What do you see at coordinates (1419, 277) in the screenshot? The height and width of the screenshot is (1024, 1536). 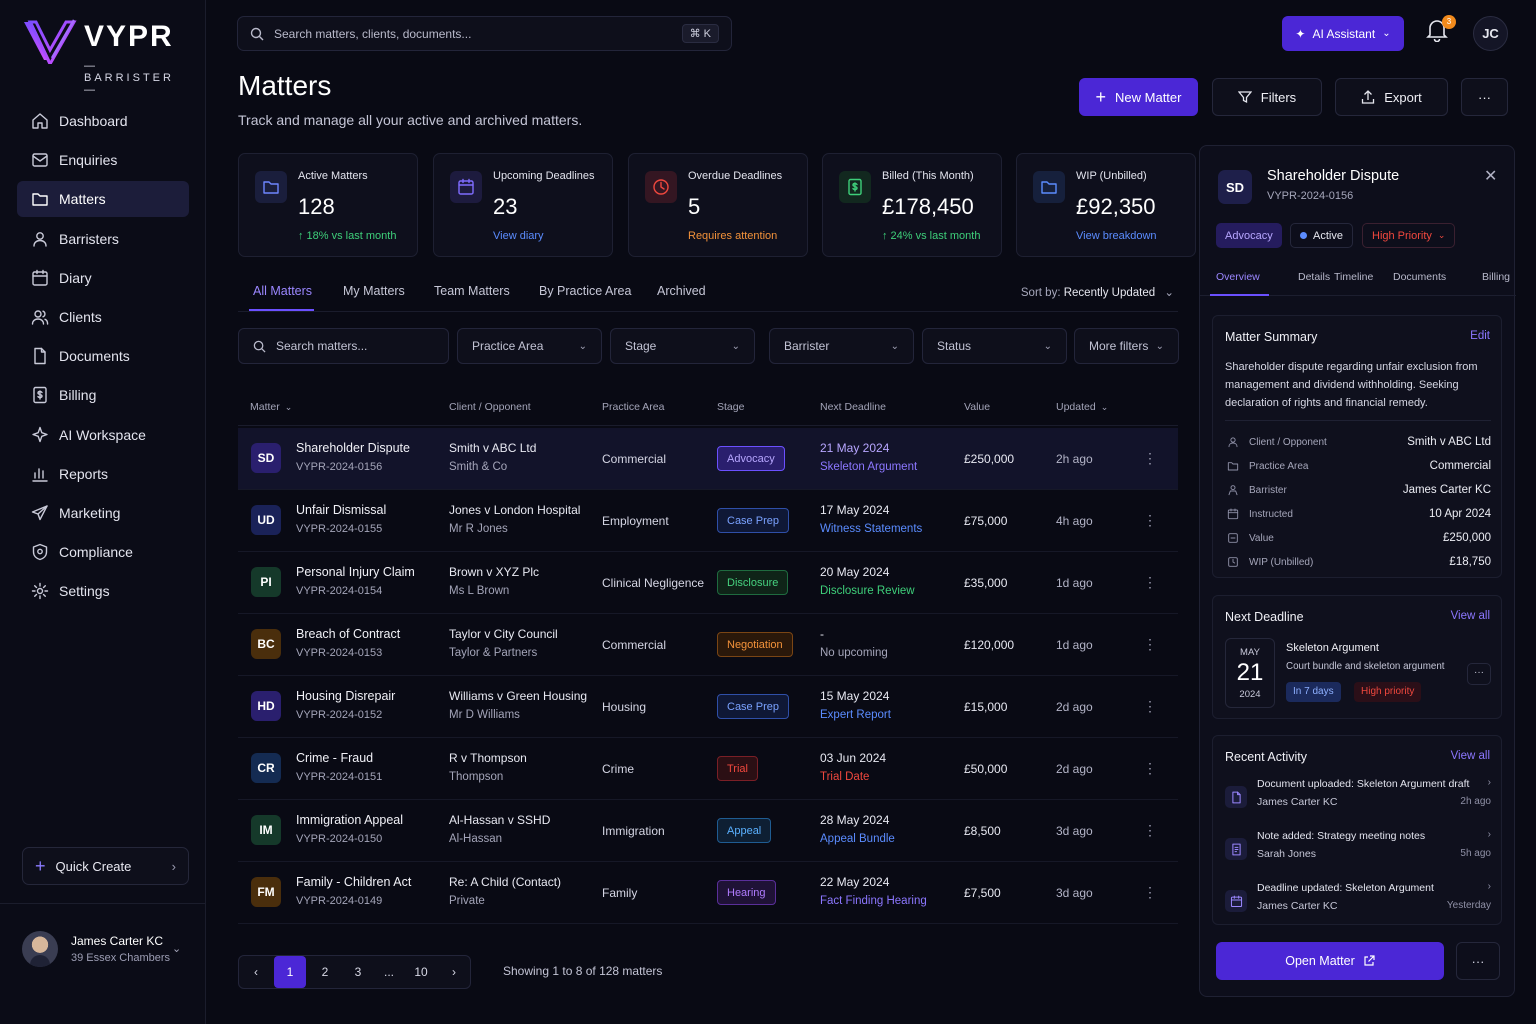 I see `panel-tab-documents: Documents` at bounding box center [1419, 277].